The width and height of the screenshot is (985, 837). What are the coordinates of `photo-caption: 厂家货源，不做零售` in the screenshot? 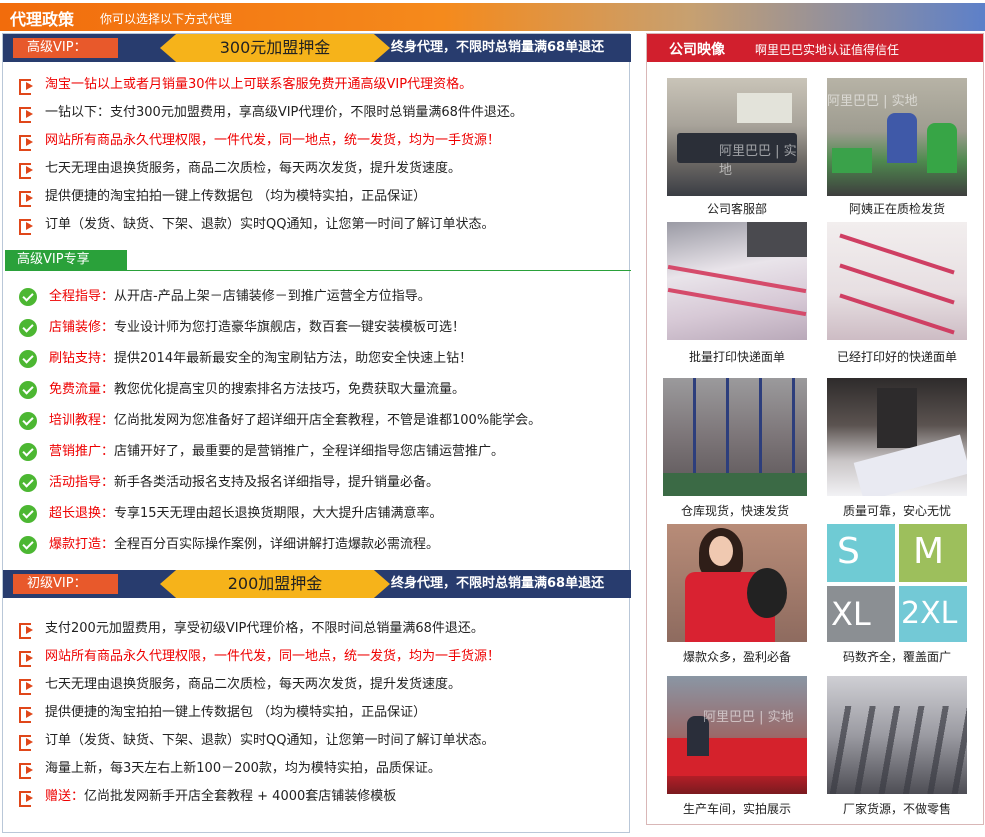 It's located at (896, 809).